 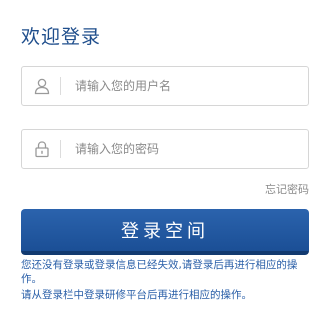 What do you see at coordinates (165, 232) in the screenshot?
I see `login-button: 登录空间` at bounding box center [165, 232].